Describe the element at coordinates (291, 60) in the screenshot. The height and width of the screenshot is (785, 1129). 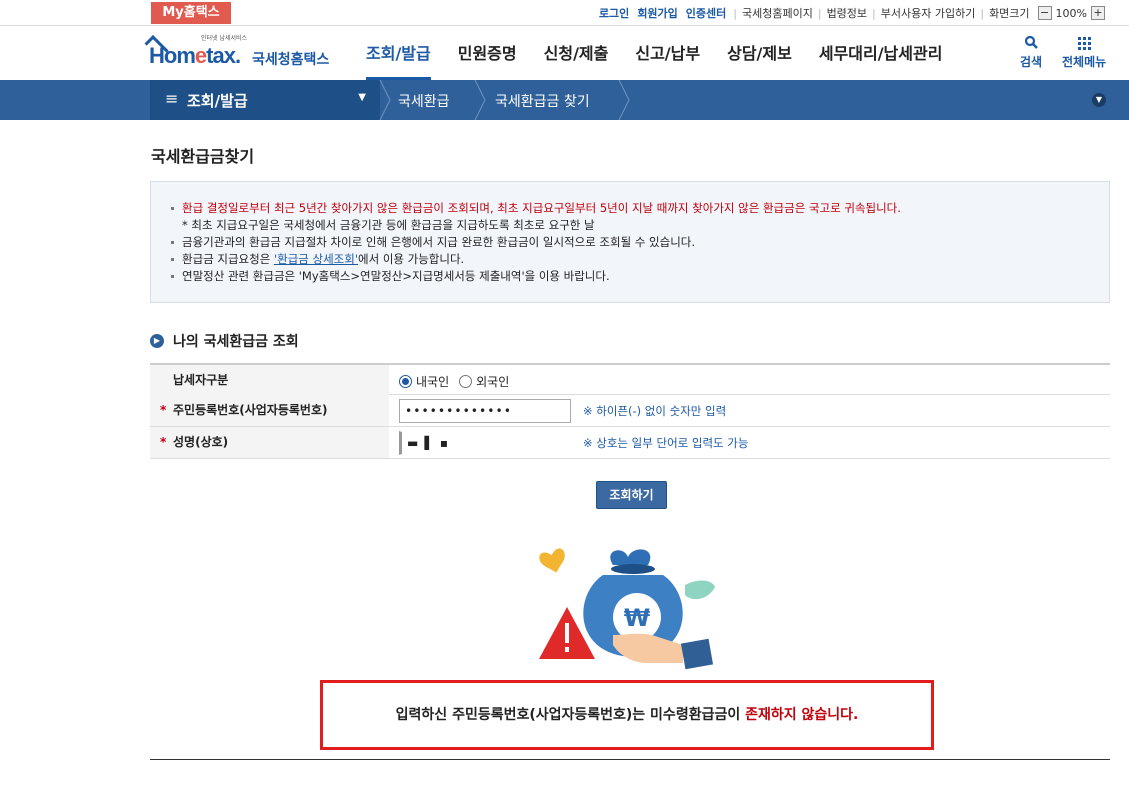
I see `logo-korean-name: 국세청홈택스` at that location.